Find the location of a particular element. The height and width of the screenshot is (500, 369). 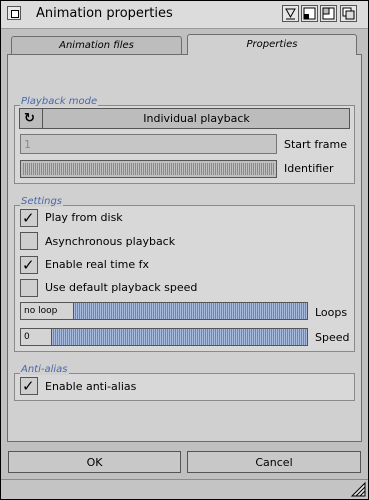

enable-real-time-fx-label: Enable real time fx is located at coordinates (97, 264).